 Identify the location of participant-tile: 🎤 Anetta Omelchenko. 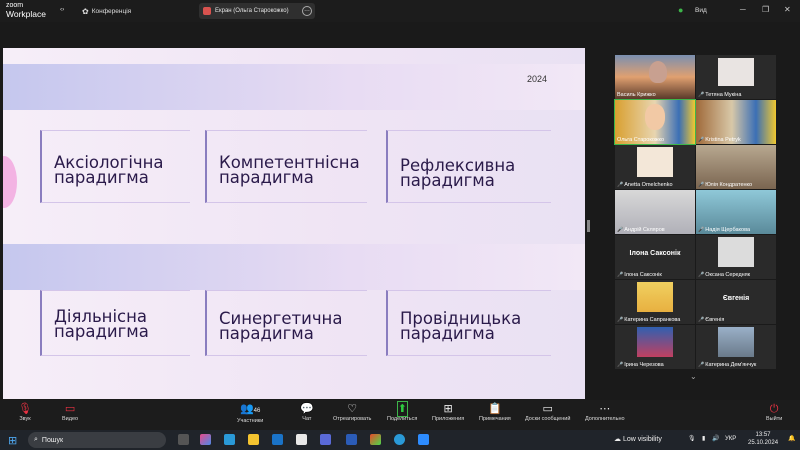
(655, 167).